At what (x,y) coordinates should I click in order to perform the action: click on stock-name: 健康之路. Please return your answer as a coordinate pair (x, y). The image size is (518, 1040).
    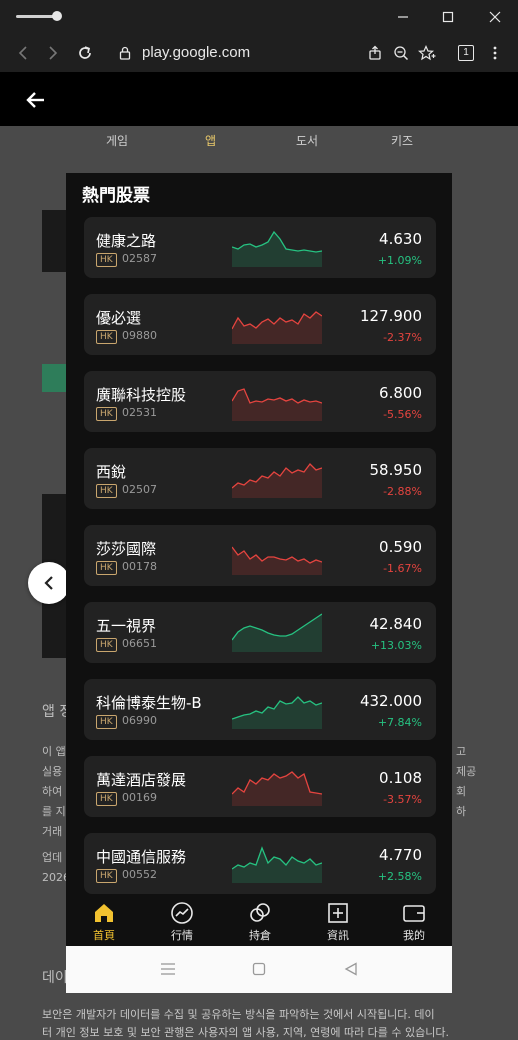
    Looking at the image, I should click on (126, 241).